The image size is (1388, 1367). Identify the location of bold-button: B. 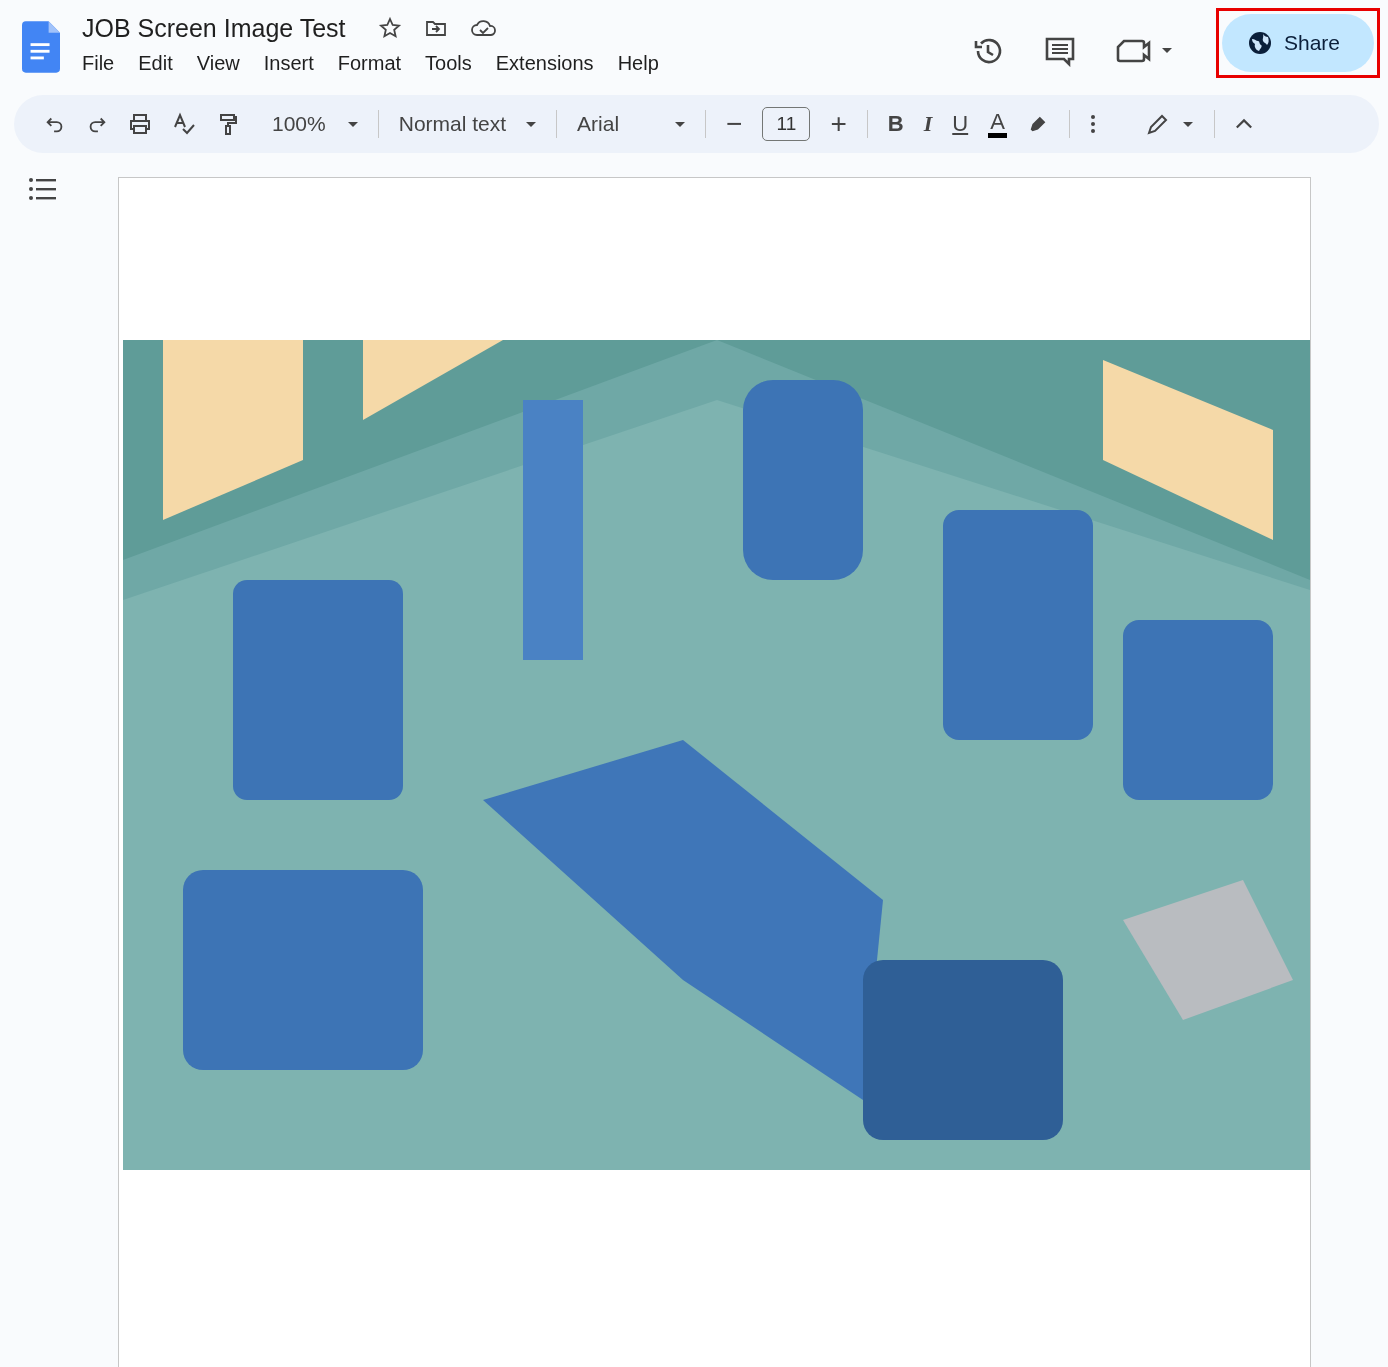
(895, 124).